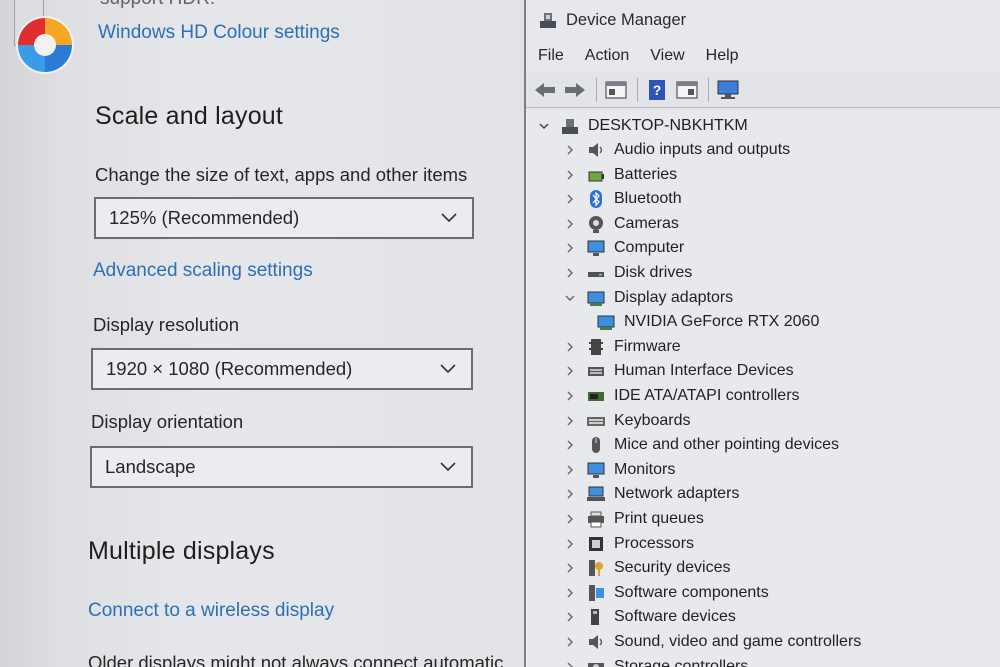 This screenshot has height=667, width=1000. Describe the element at coordinates (666, 593) in the screenshot. I see `tree-node-software-component: Software components` at that location.